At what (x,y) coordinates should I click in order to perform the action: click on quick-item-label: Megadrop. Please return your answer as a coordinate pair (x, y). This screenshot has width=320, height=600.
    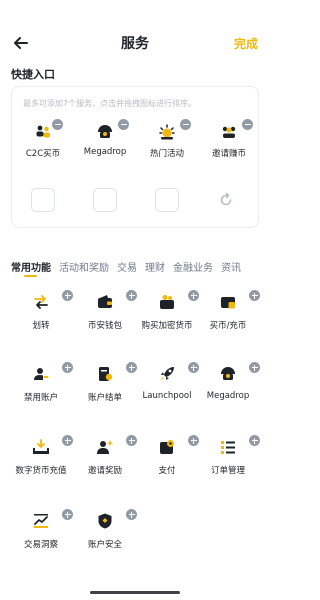
    Looking at the image, I should click on (105, 152).